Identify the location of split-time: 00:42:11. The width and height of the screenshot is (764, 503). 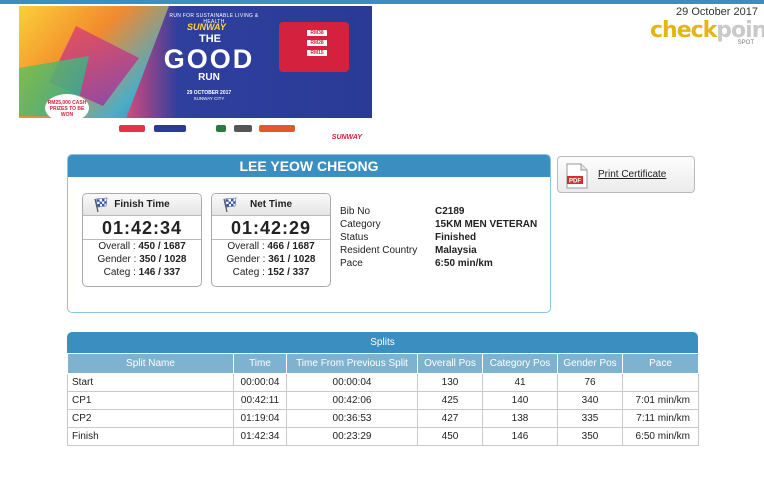
(260, 400).